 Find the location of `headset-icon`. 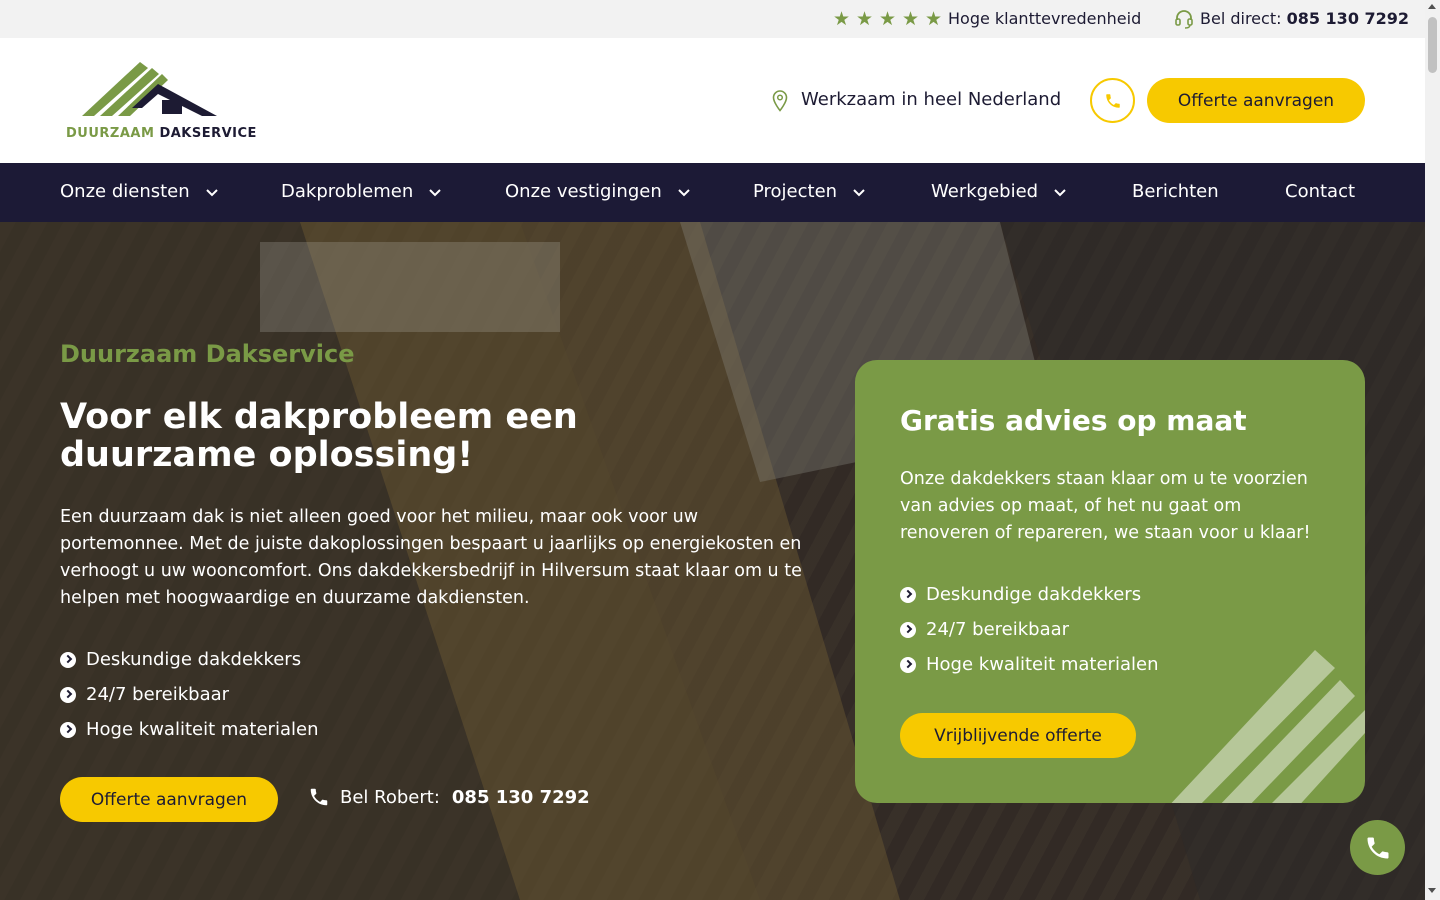

headset-icon is located at coordinates (1184, 19).